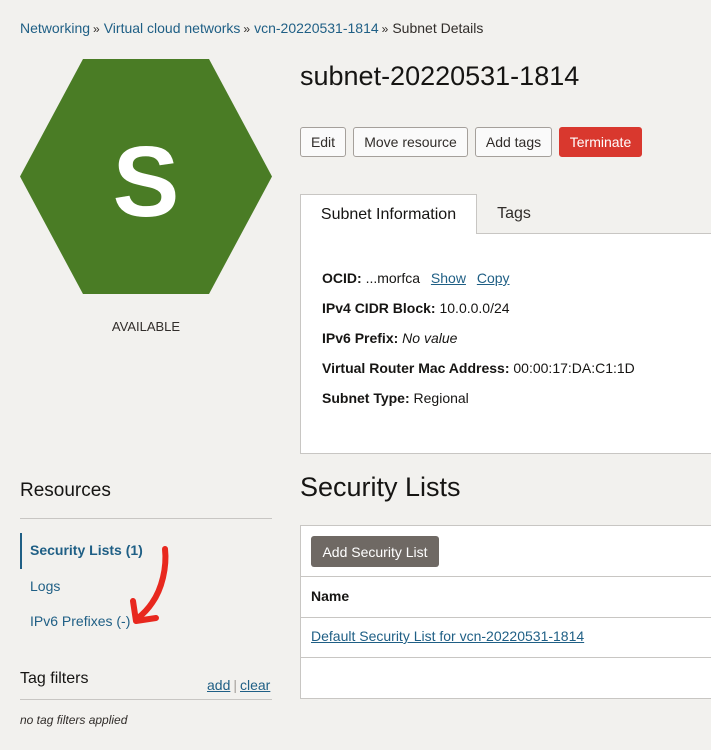 The image size is (711, 750). Describe the element at coordinates (55, 28) in the screenshot. I see `breadcrumb-networking: Networking` at that location.